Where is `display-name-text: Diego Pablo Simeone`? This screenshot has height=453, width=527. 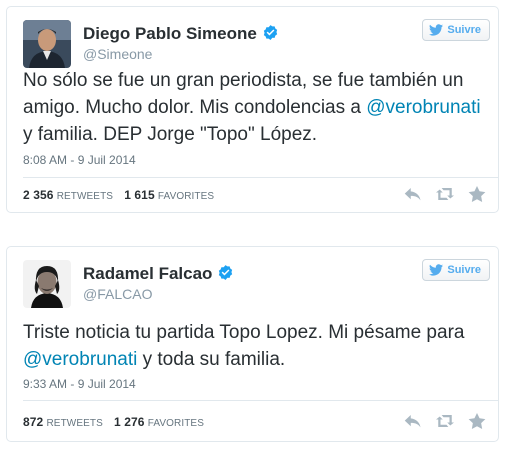
display-name-text: Diego Pablo Simeone is located at coordinates (170, 33).